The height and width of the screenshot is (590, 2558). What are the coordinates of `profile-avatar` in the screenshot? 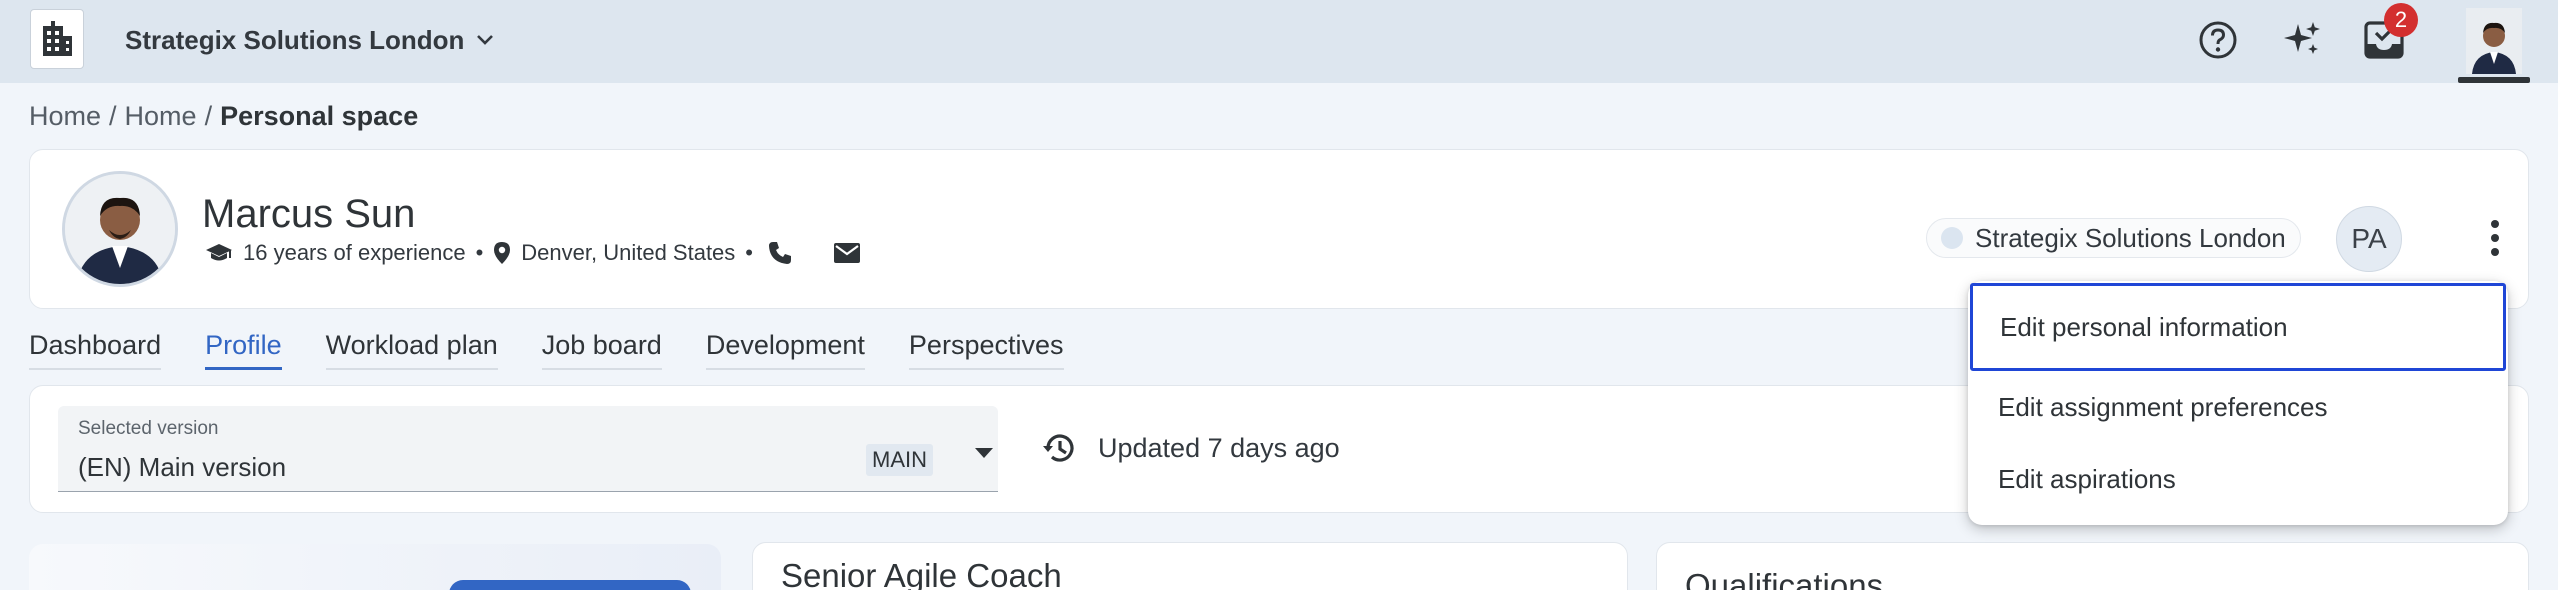 It's located at (120, 229).